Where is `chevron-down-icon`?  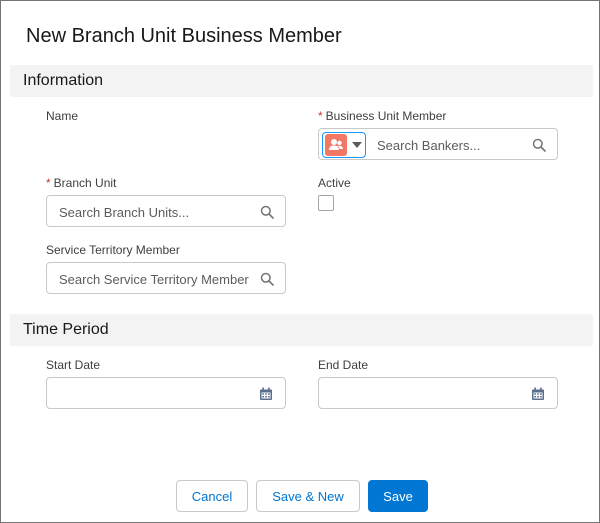 chevron-down-icon is located at coordinates (357, 145).